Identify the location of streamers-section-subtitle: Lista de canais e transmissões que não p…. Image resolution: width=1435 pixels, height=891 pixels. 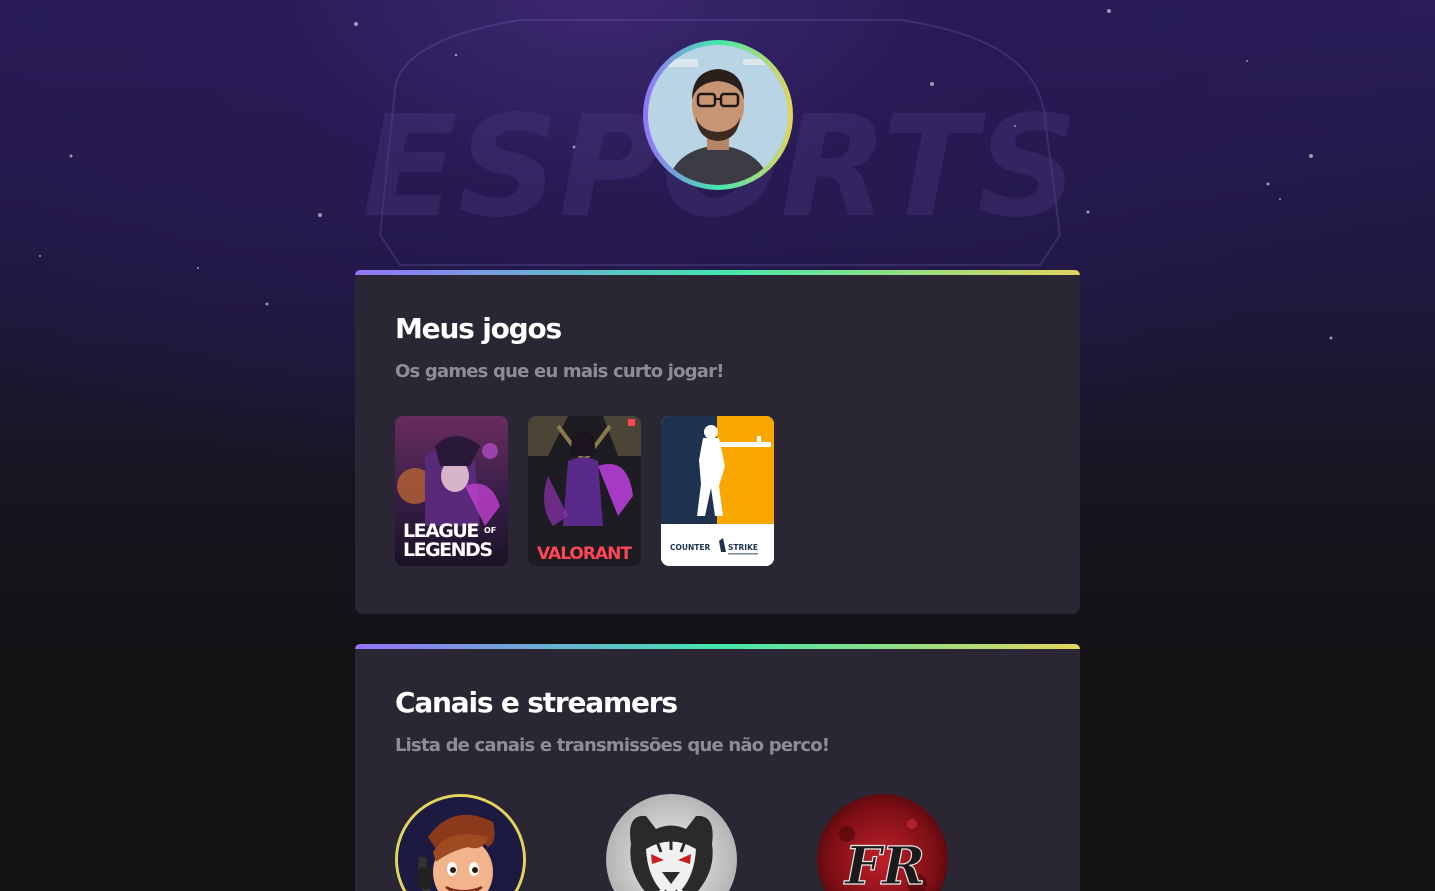
(612, 745).